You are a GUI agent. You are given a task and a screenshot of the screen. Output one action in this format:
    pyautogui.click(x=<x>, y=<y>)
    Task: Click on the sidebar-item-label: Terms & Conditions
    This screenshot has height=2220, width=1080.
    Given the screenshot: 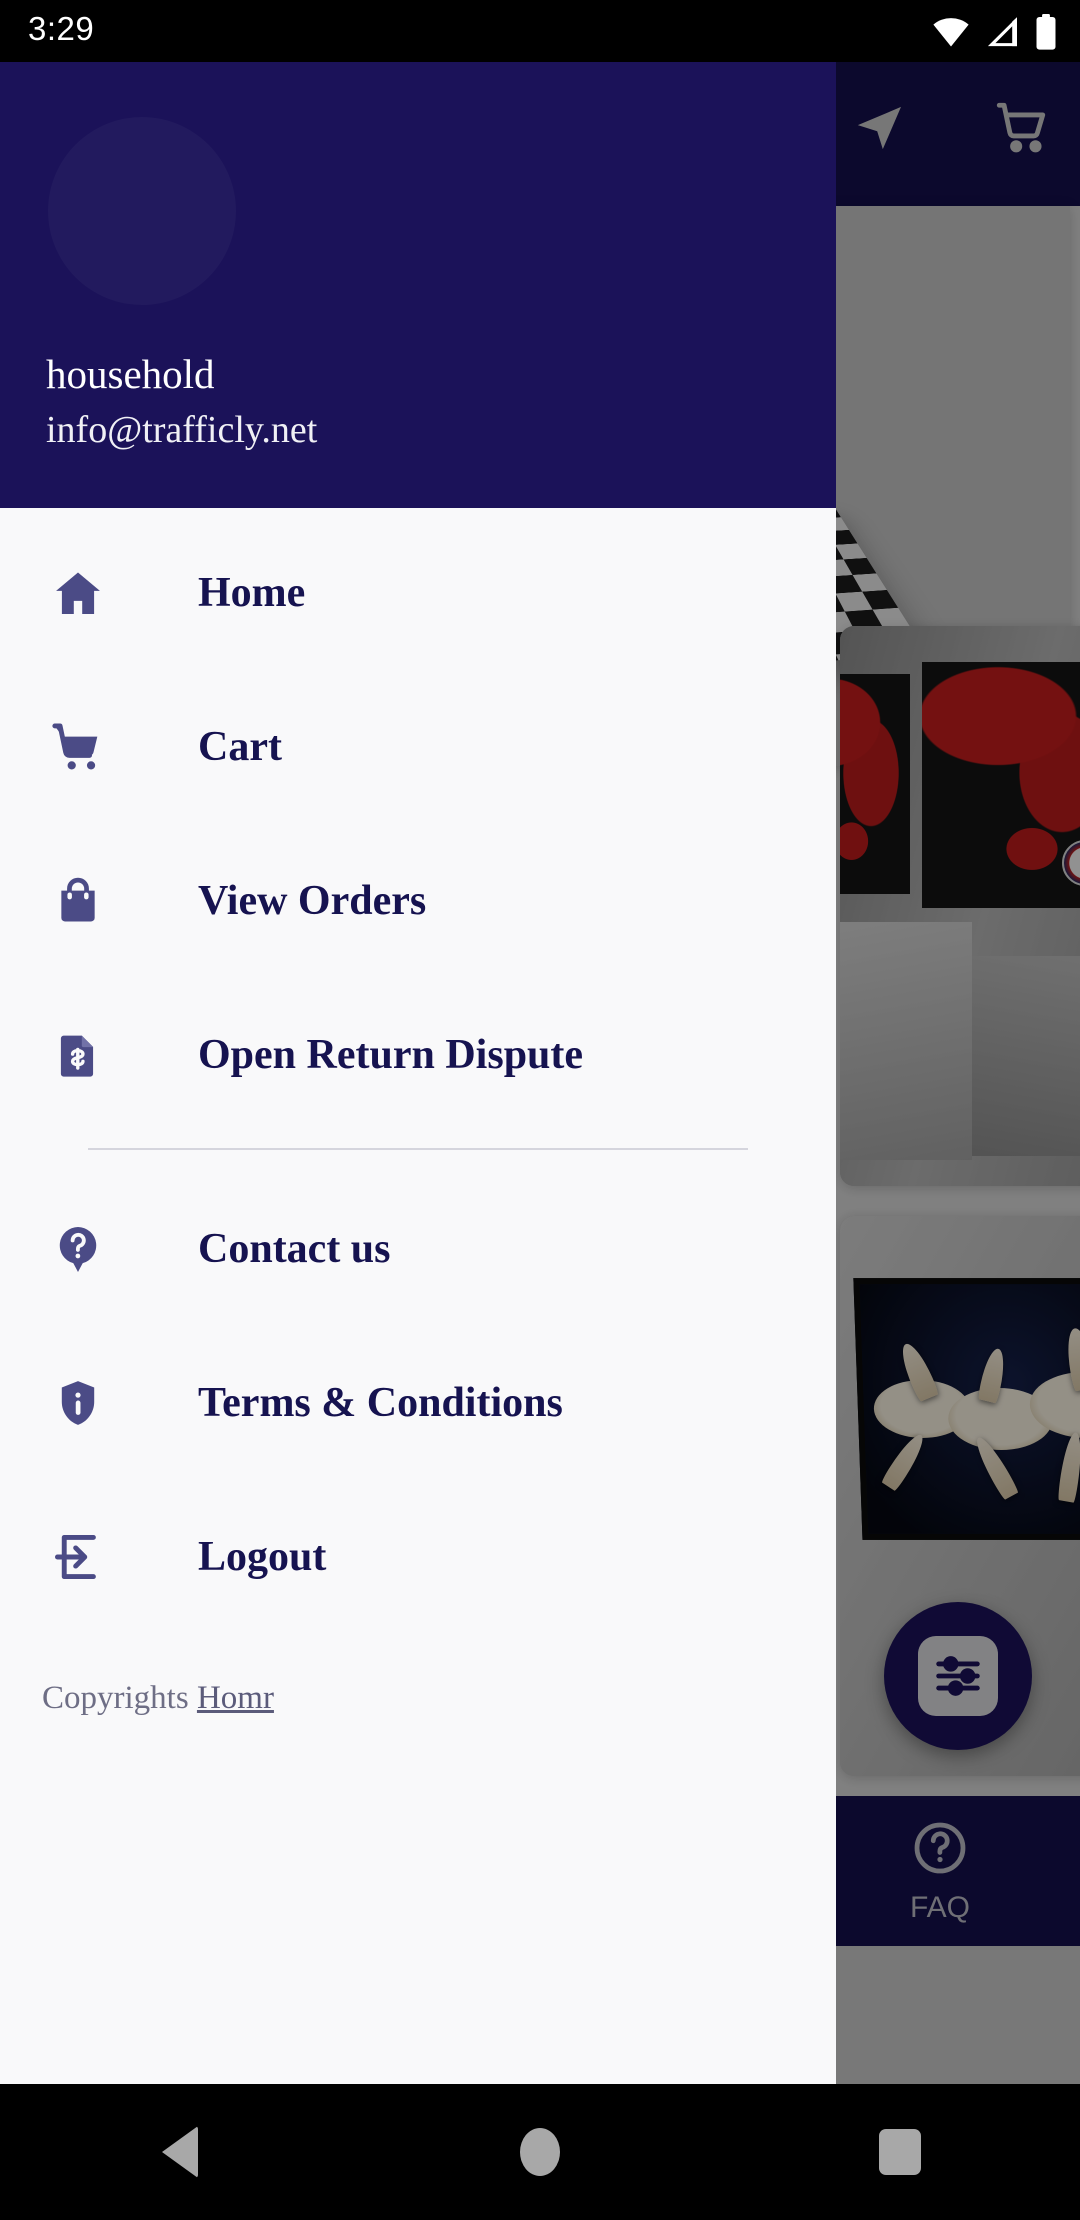 What is the action you would take?
    pyautogui.click(x=380, y=1403)
    